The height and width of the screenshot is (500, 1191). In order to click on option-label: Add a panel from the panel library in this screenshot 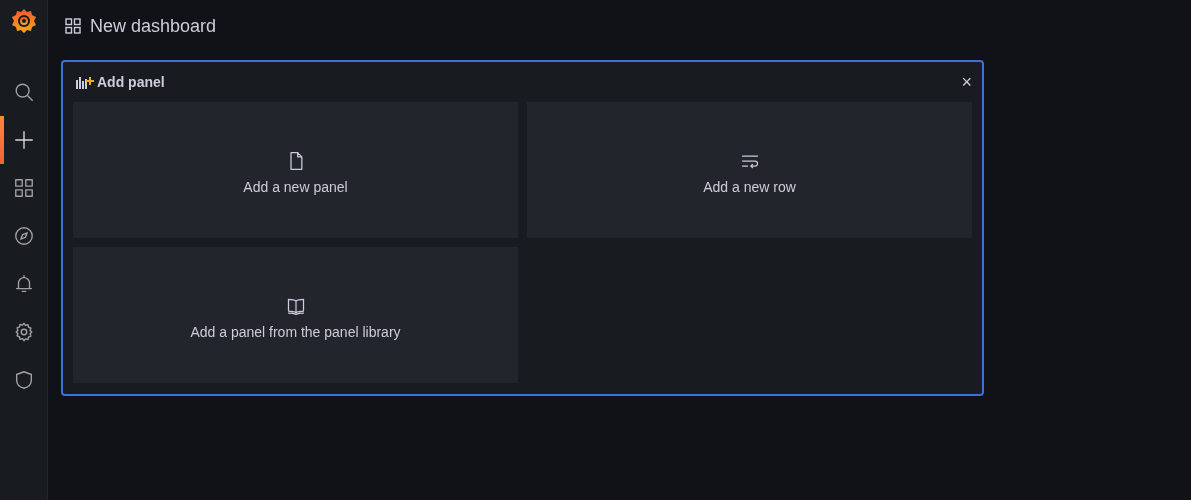, I will do `click(295, 332)`.